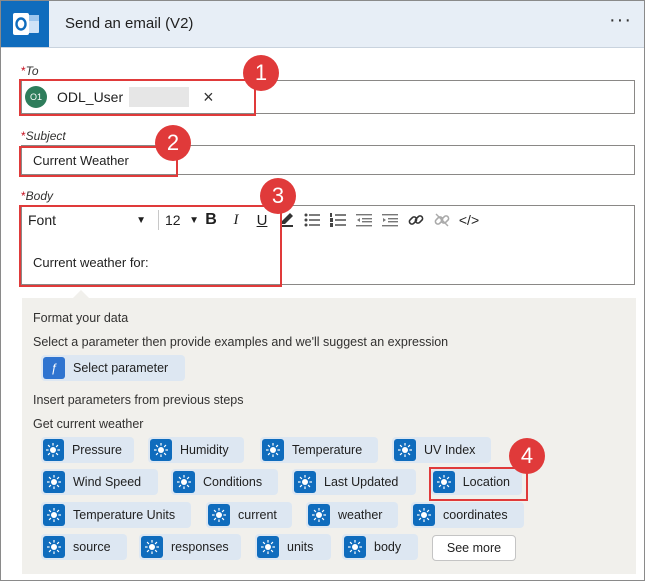 The image size is (645, 581). Describe the element at coordinates (90, 97) in the screenshot. I see `recipient-name: ODL_User` at that location.